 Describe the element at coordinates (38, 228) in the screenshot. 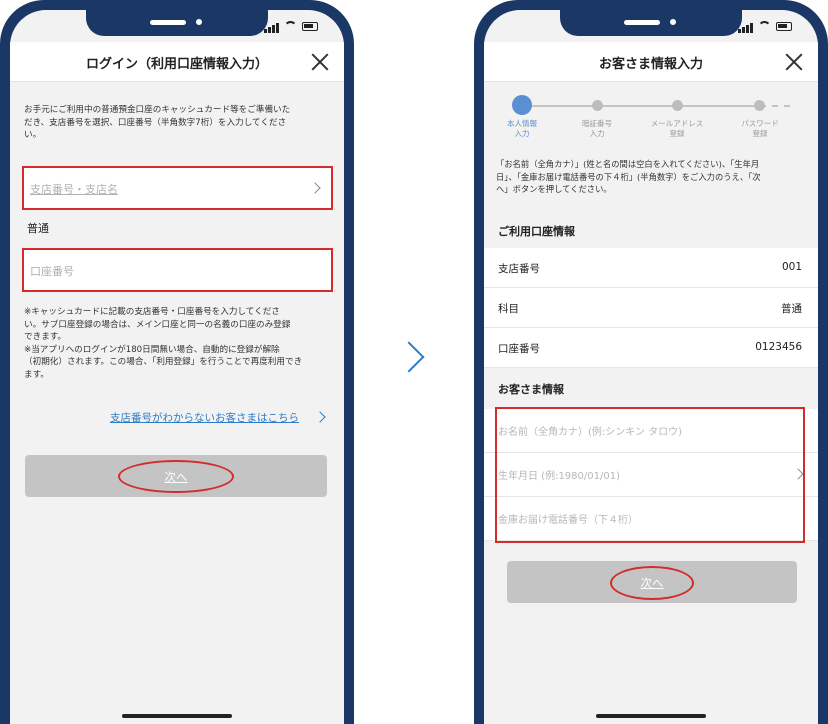

I see `account-type-label: 普通` at that location.